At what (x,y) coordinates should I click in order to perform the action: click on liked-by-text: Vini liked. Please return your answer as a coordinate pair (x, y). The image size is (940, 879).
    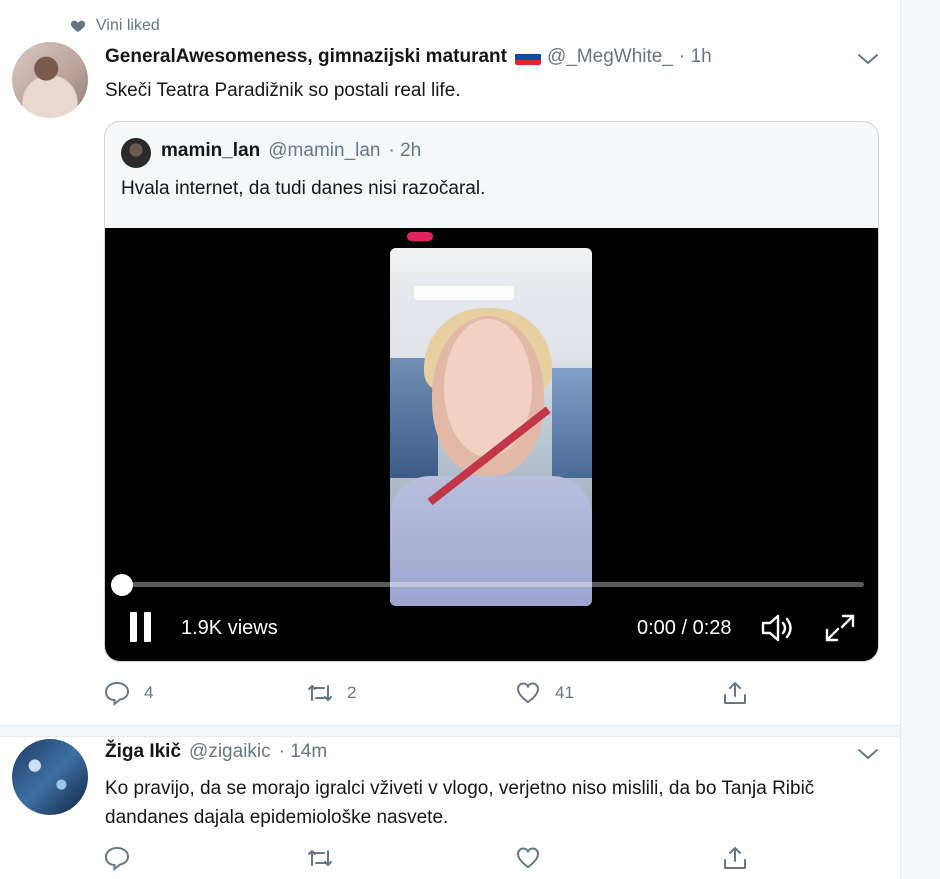
    Looking at the image, I should click on (128, 25).